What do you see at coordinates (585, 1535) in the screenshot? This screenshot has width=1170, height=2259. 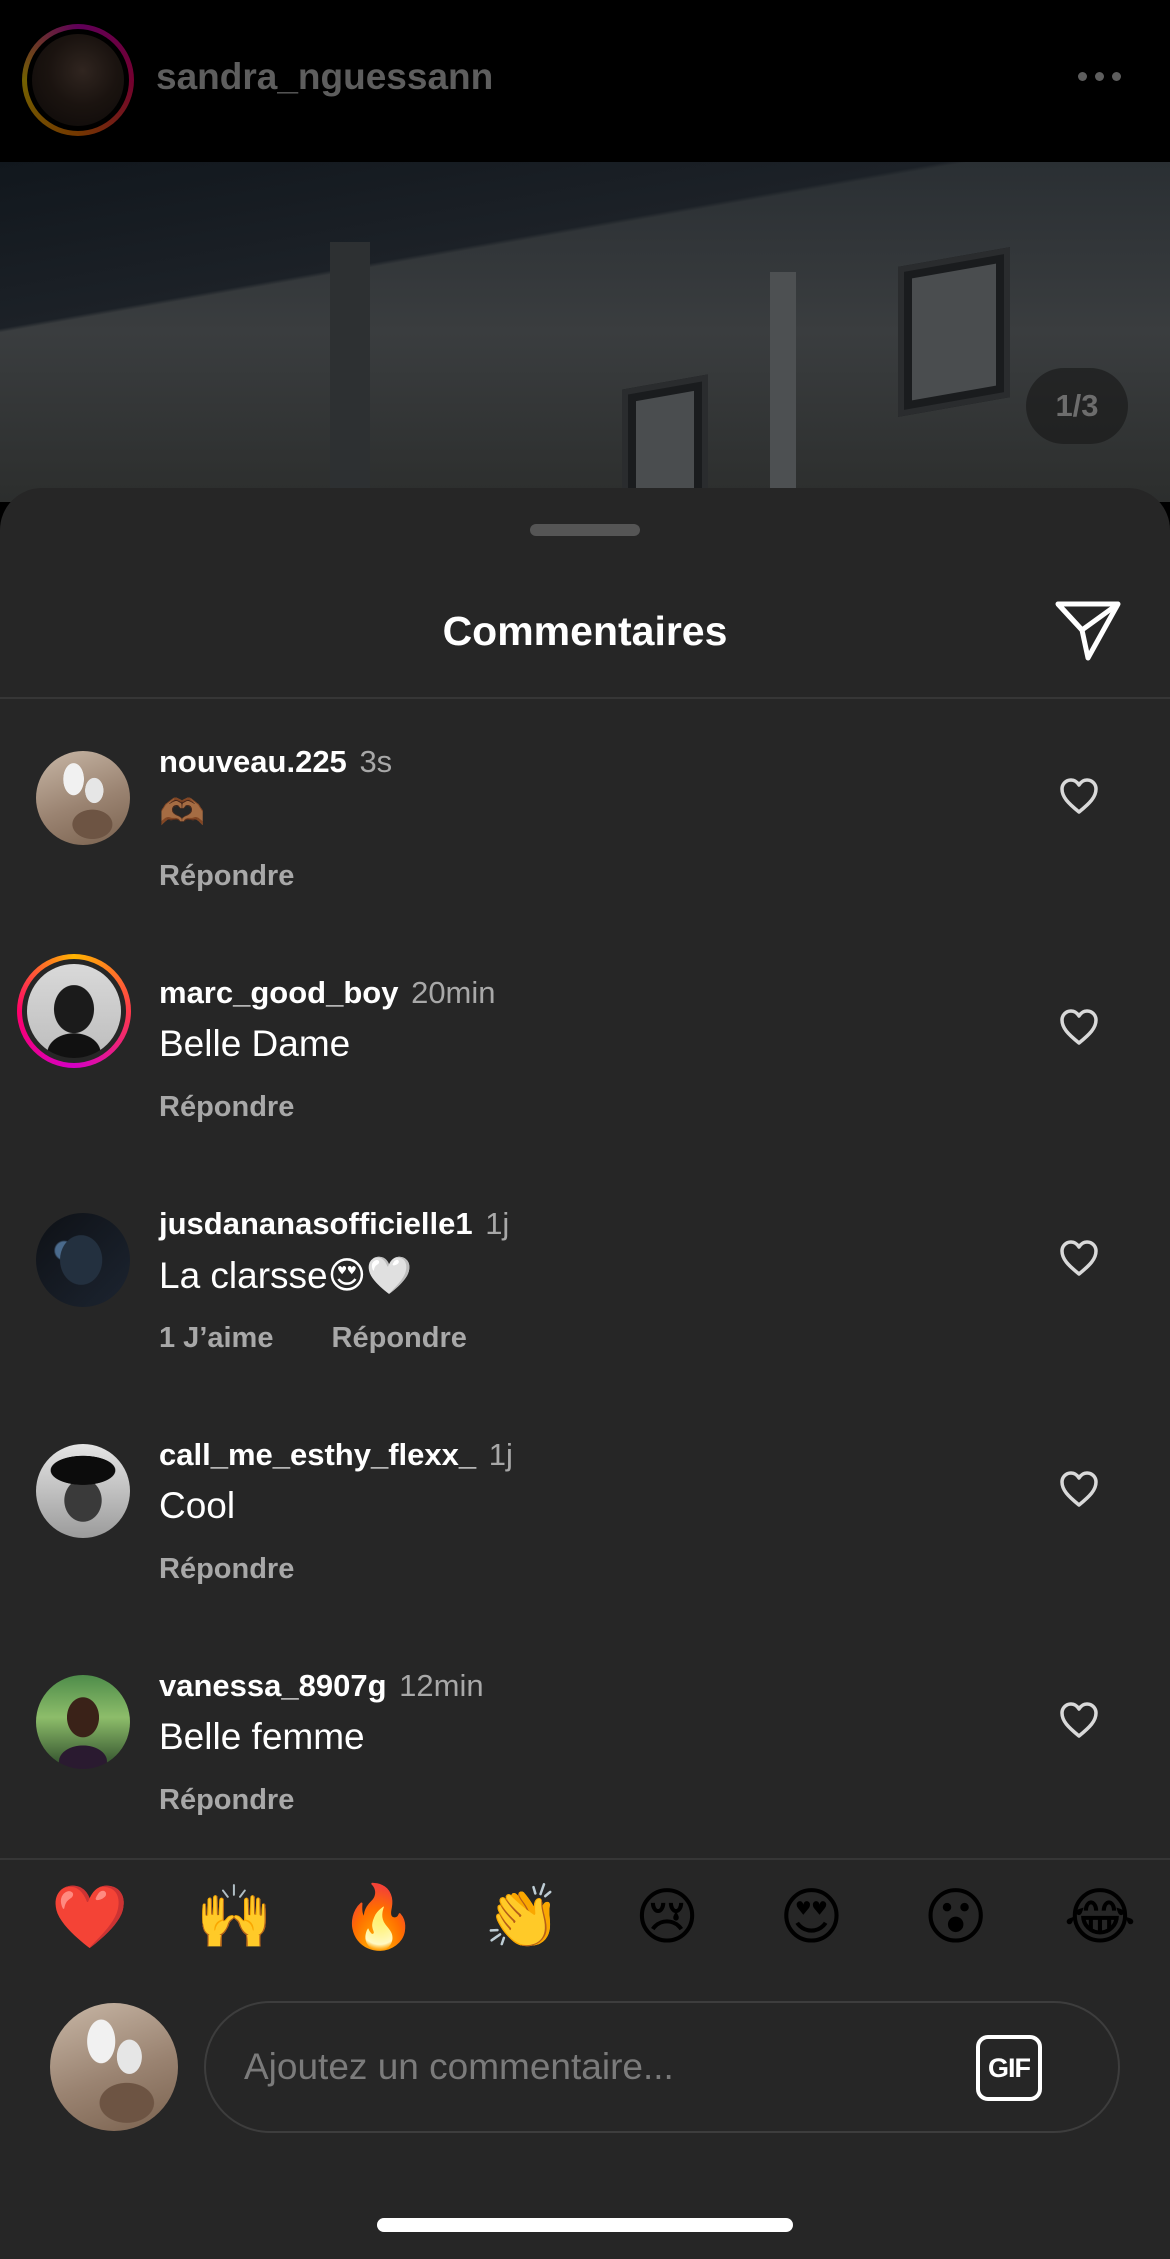 I see `comment-item: call_me_esthy_flexx_ 1j Cool Répondre` at bounding box center [585, 1535].